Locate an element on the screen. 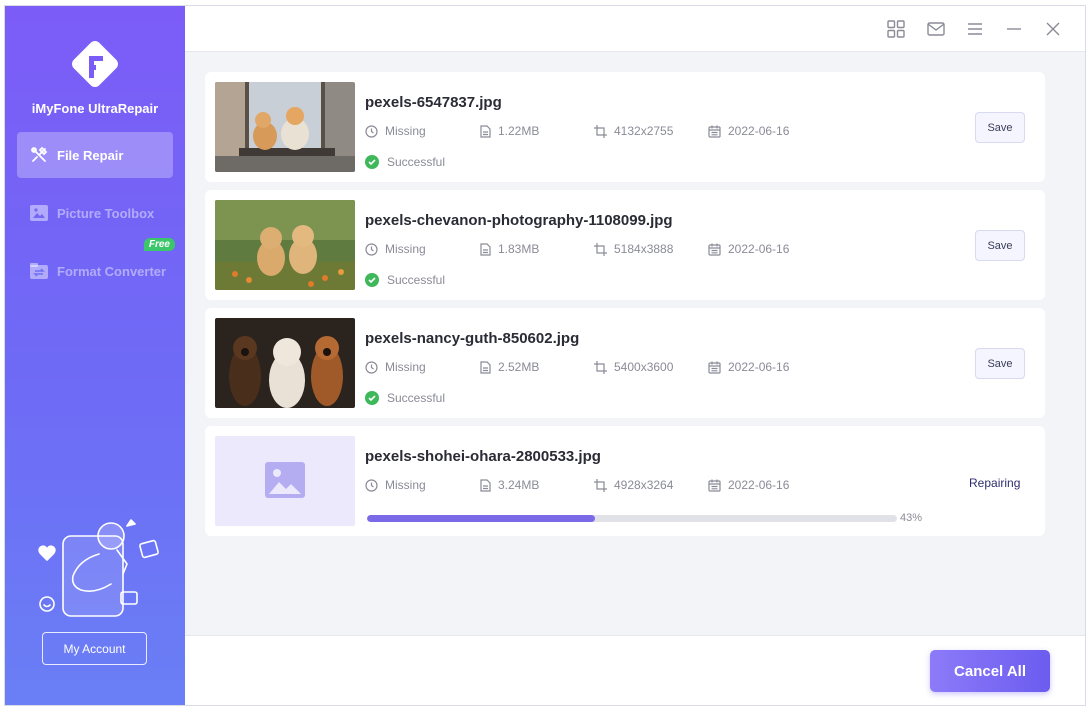  app-name: iMyFone UltraRepair is located at coordinates (95, 108).